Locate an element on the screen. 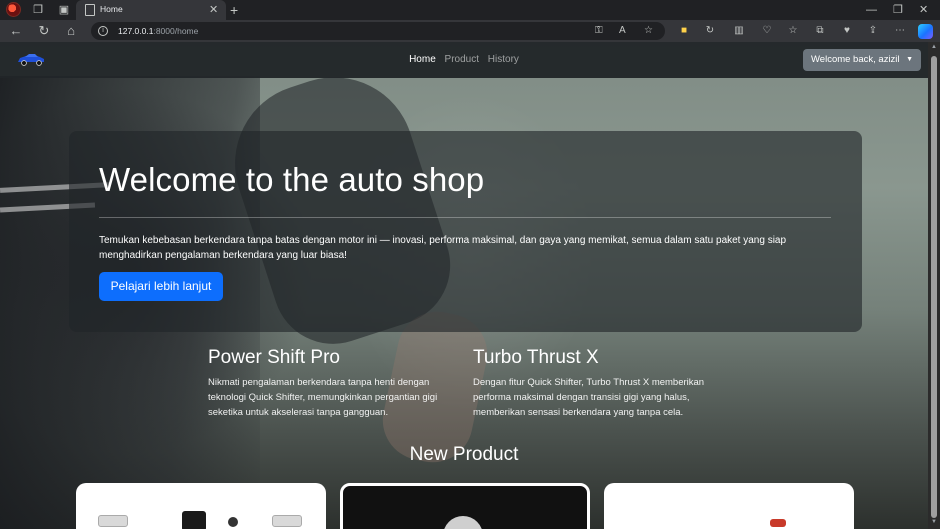 This screenshot has height=529, width=940. refresh-icon: ↻ is located at coordinates (44, 31).